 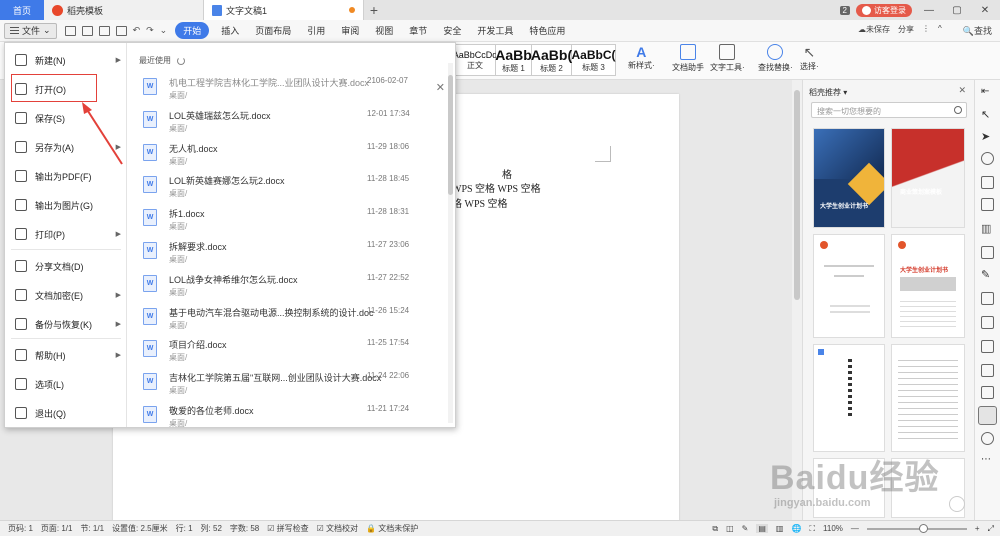 What do you see at coordinates (287, 351) in the screenshot?
I see `recent-file-item: W 项目介绍.docx 桌面/11-25 17:54` at bounding box center [287, 351].